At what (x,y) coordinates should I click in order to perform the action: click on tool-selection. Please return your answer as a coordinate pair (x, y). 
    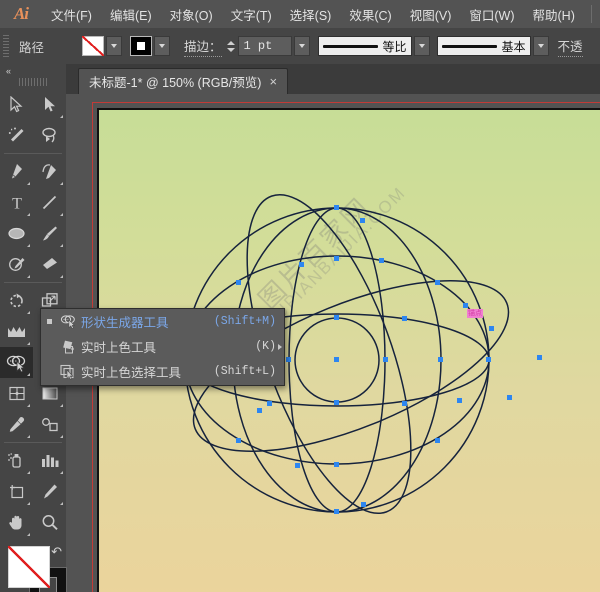
    Looking at the image, I should click on (16, 104).